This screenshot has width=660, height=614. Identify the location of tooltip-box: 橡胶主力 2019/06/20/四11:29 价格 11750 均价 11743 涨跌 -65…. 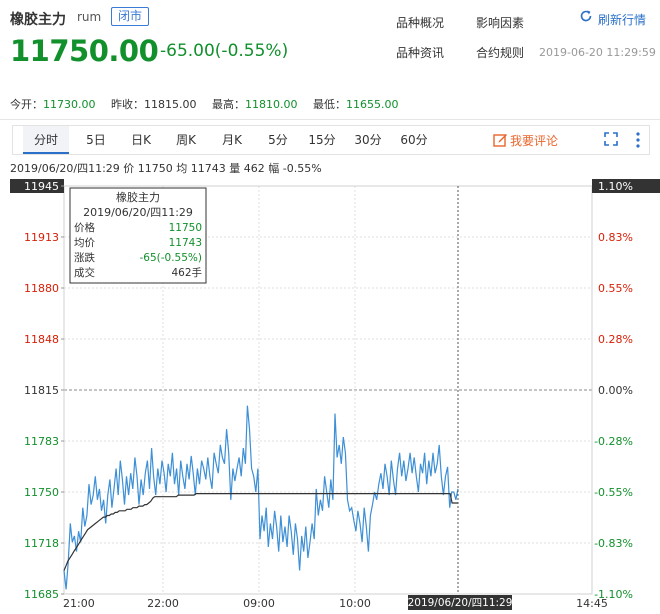
(138, 235).